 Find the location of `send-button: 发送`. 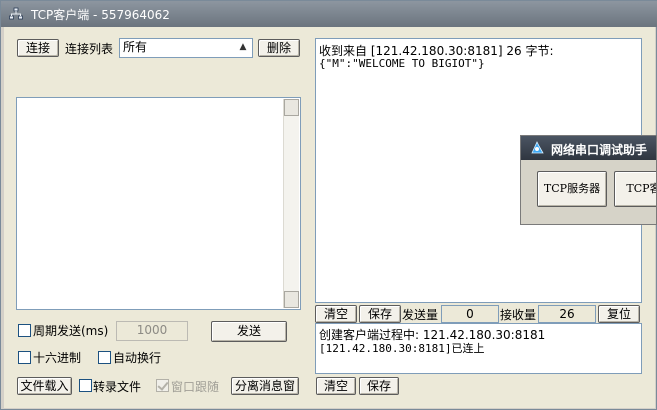

send-button: 发送 is located at coordinates (249, 331).